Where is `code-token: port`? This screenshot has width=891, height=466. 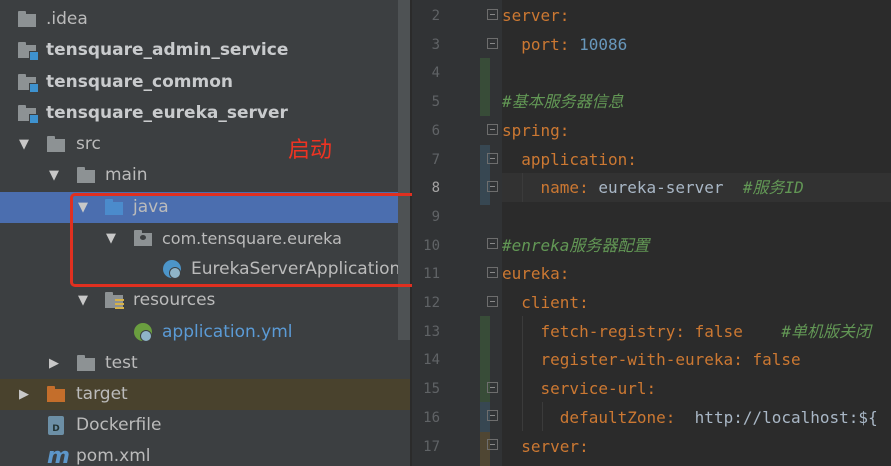 code-token: port is located at coordinates (531, 44).